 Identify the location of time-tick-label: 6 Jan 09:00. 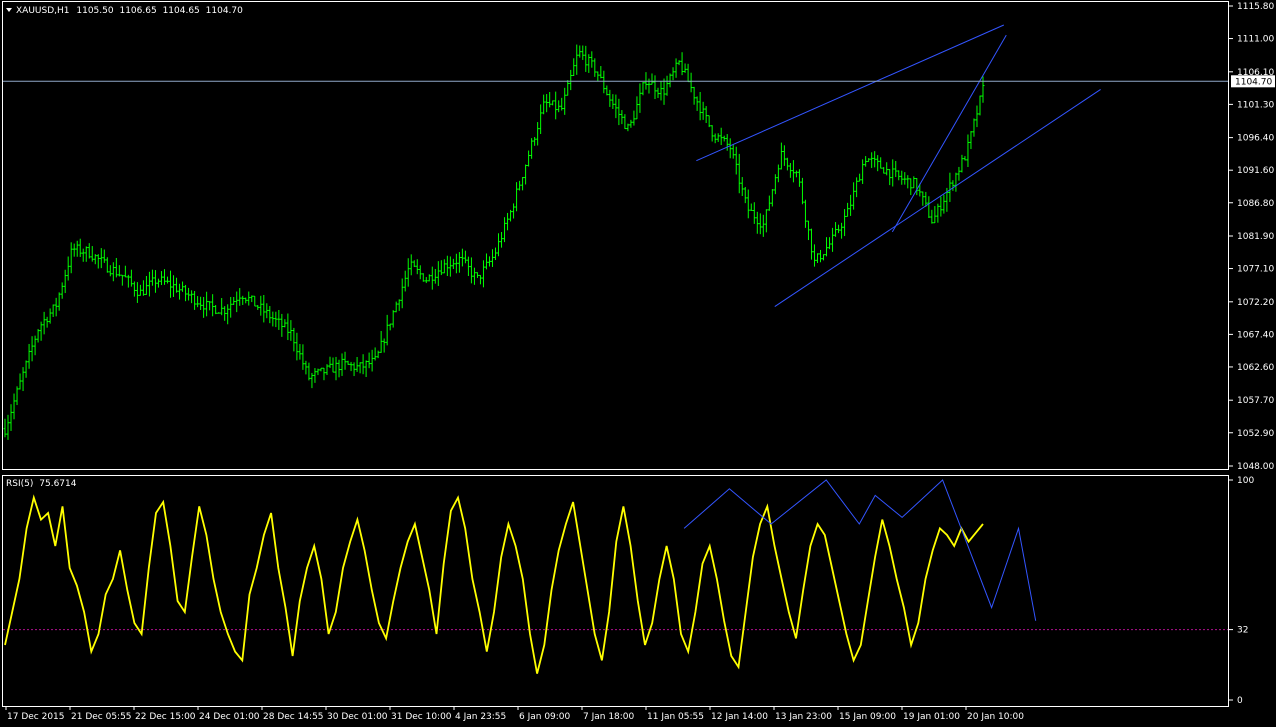
(545, 717).